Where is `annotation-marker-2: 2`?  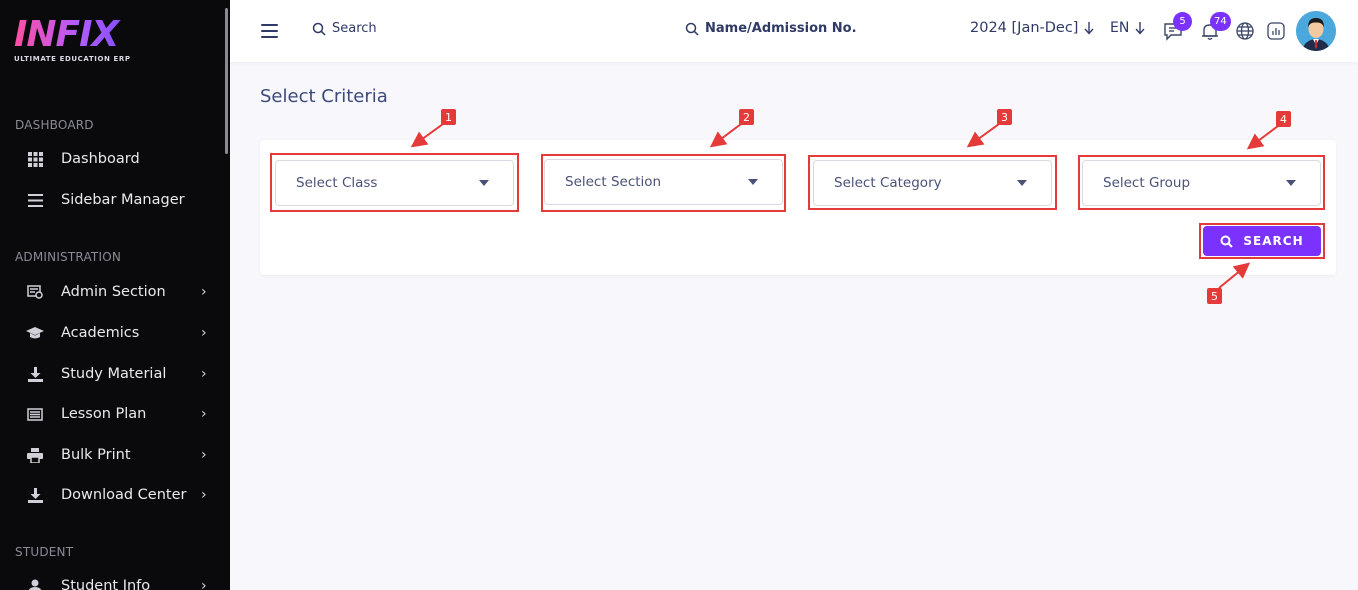 annotation-marker-2: 2 is located at coordinates (746, 117).